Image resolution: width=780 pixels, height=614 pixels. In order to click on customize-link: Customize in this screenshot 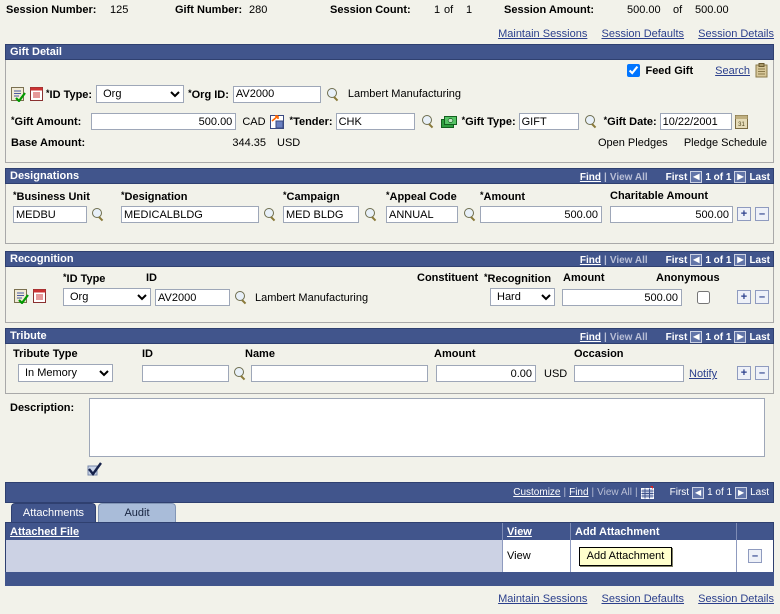, I will do `click(536, 492)`.